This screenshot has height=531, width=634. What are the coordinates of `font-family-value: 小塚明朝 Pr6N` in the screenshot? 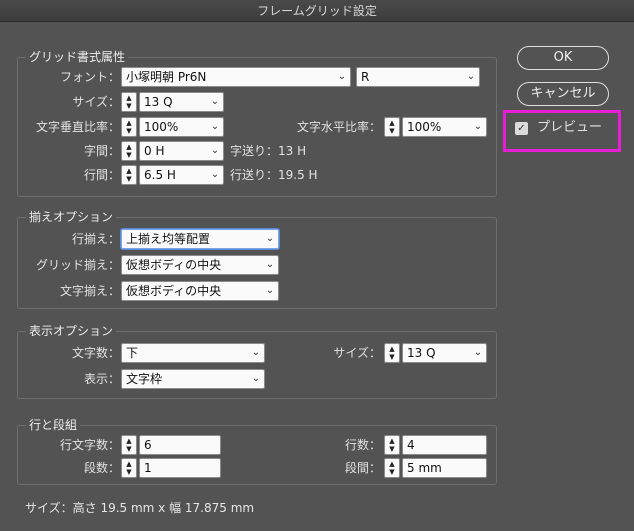 It's located at (166, 77).